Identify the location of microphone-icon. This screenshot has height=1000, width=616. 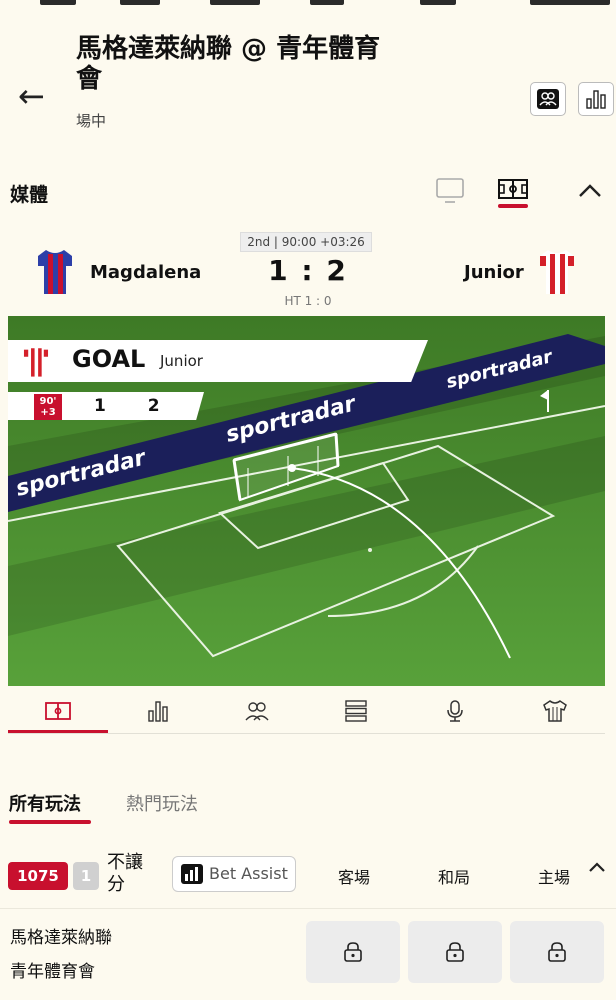
(455, 711).